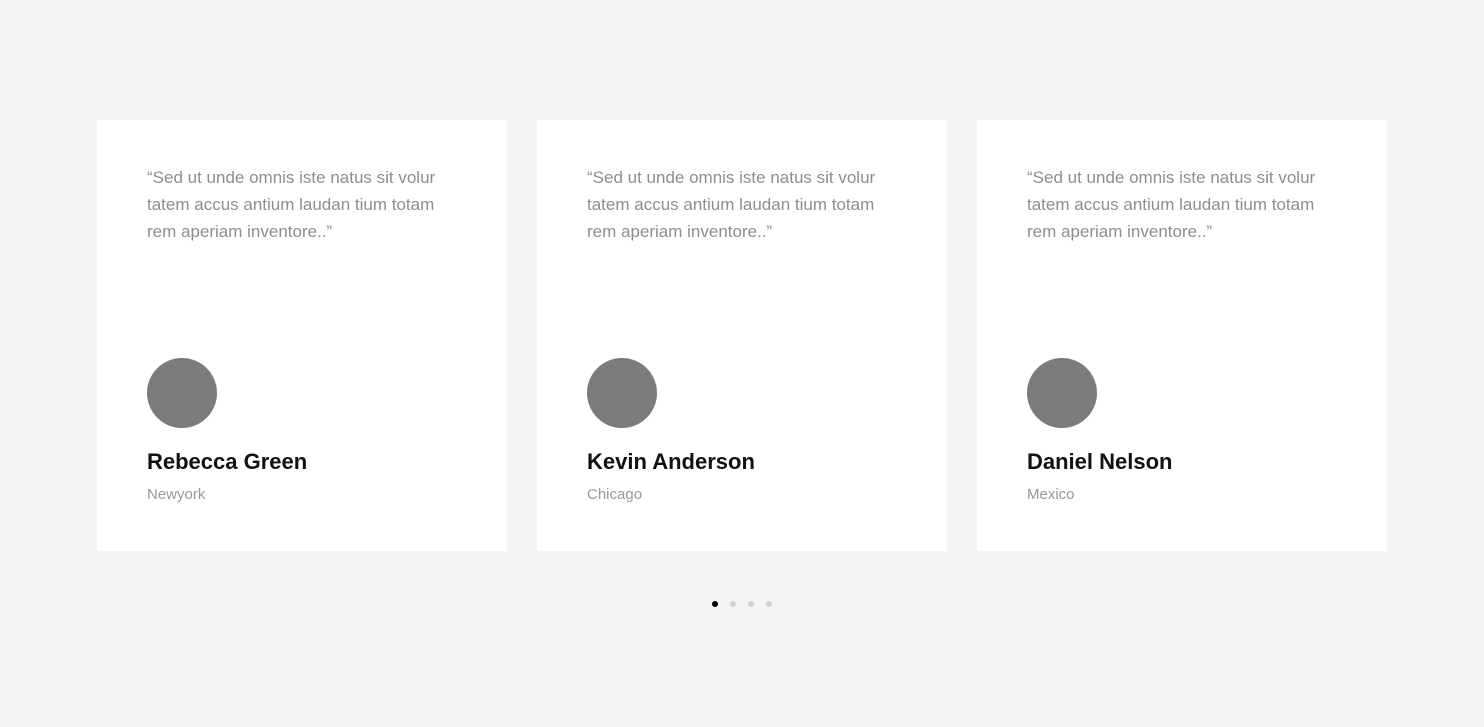 Image resolution: width=1484 pixels, height=727 pixels. Describe the element at coordinates (671, 461) in the screenshot. I see `testimonial-name: Kevin Anderson` at that location.